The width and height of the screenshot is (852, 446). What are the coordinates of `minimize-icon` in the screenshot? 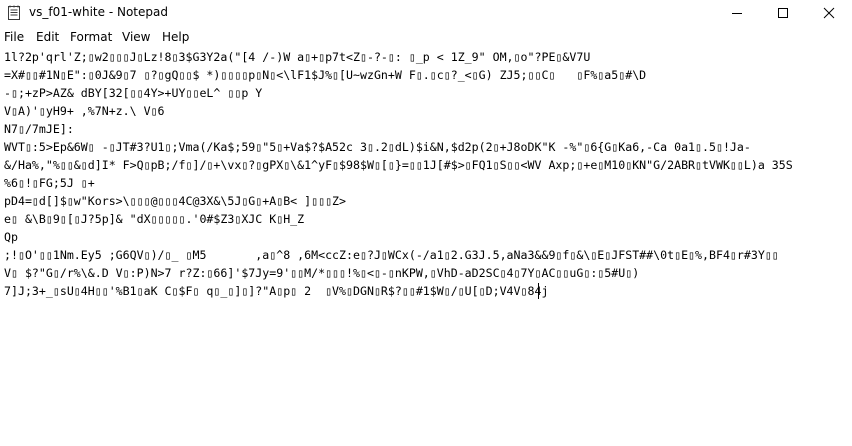 It's located at (737, 13).